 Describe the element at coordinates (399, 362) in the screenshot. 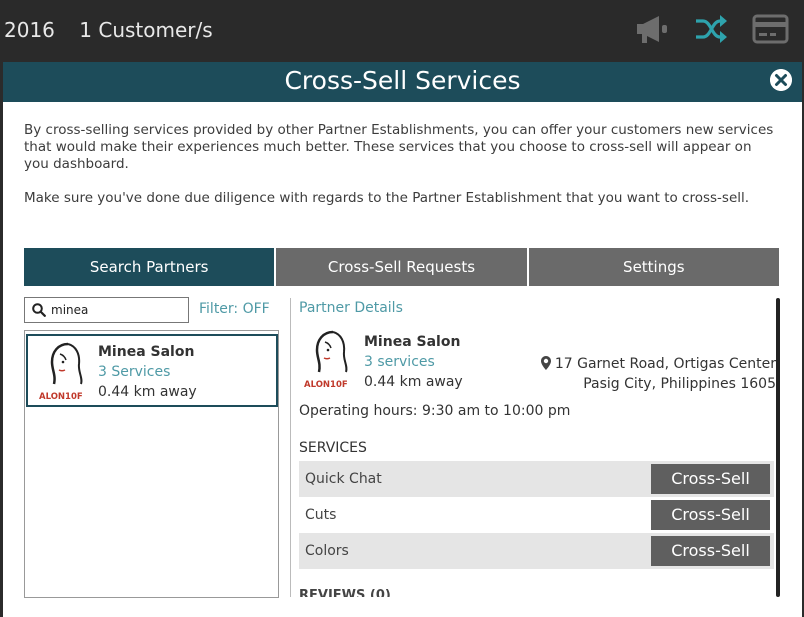

I see `partner-services-link: 3 services` at that location.